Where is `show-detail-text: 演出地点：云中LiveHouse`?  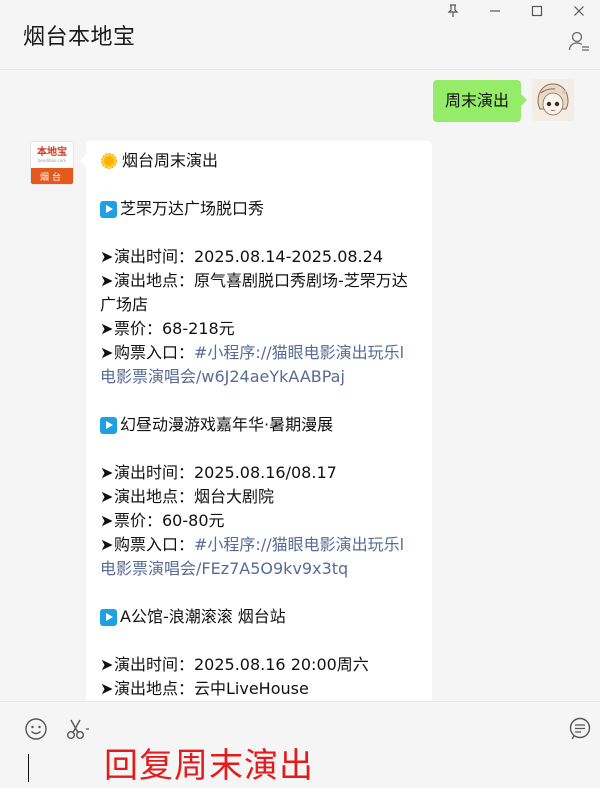 show-detail-text: 演出地点：云中LiveHouse is located at coordinates (211, 688).